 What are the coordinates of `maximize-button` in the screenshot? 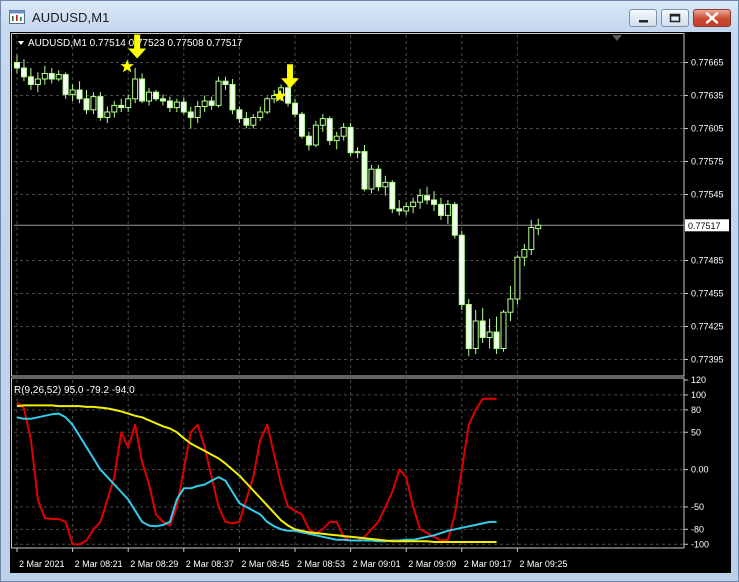 It's located at (675, 18).